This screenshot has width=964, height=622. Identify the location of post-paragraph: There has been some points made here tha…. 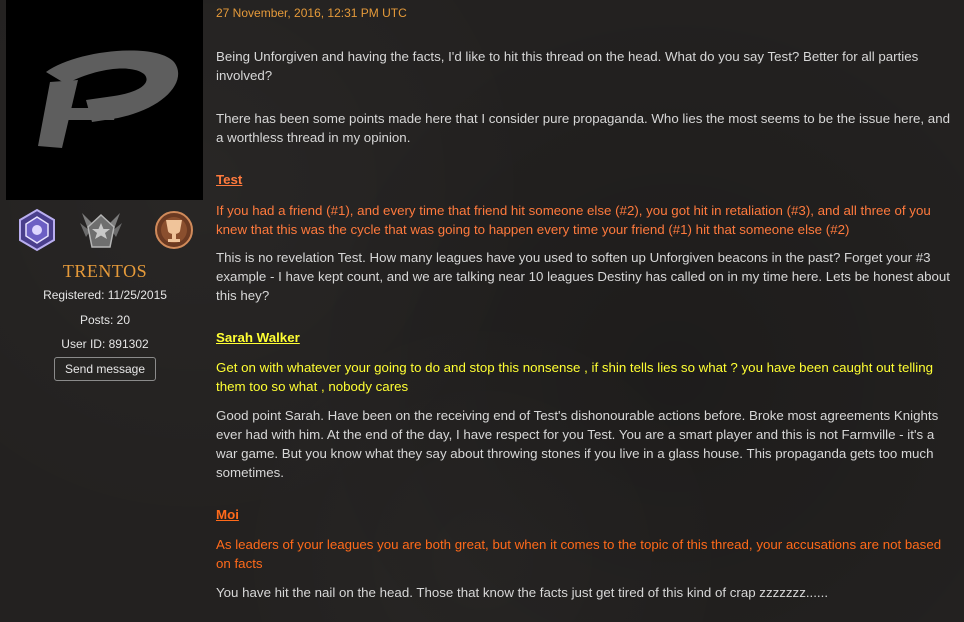
(583, 128).